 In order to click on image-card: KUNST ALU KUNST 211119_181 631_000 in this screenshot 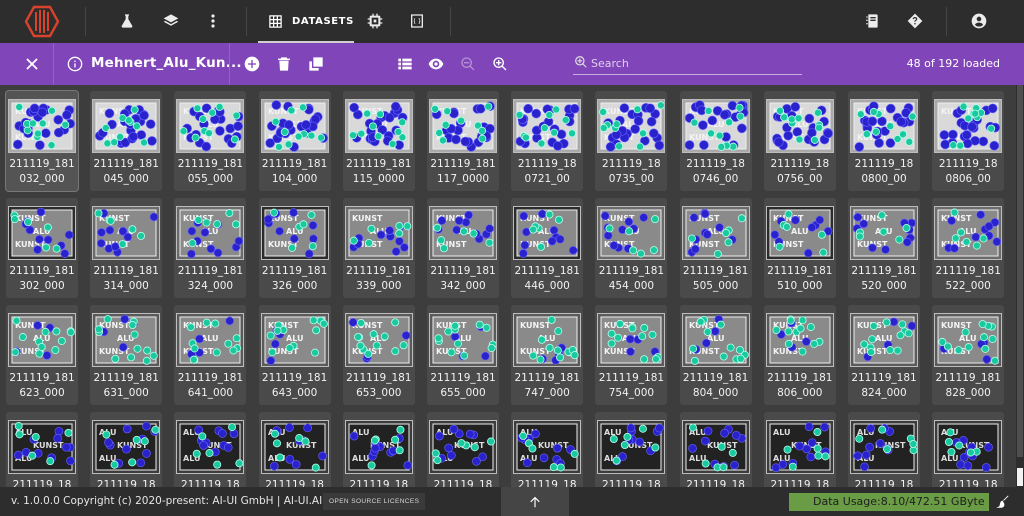, I will do `click(126, 355)`.